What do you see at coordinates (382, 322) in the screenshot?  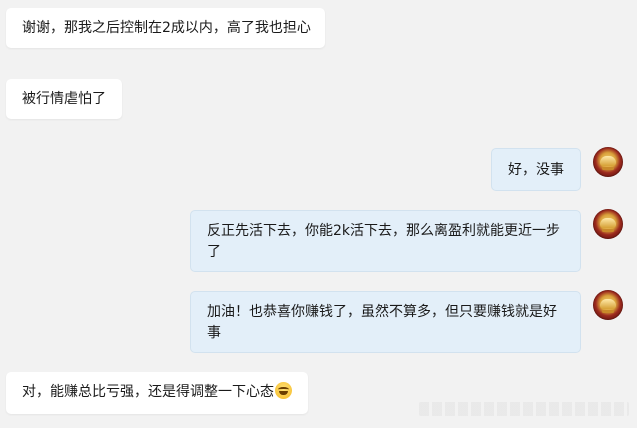 I see `message-text: 加油！也恭喜你赚钱了，虽然不算多，但只要赚钱就是好事` at bounding box center [382, 322].